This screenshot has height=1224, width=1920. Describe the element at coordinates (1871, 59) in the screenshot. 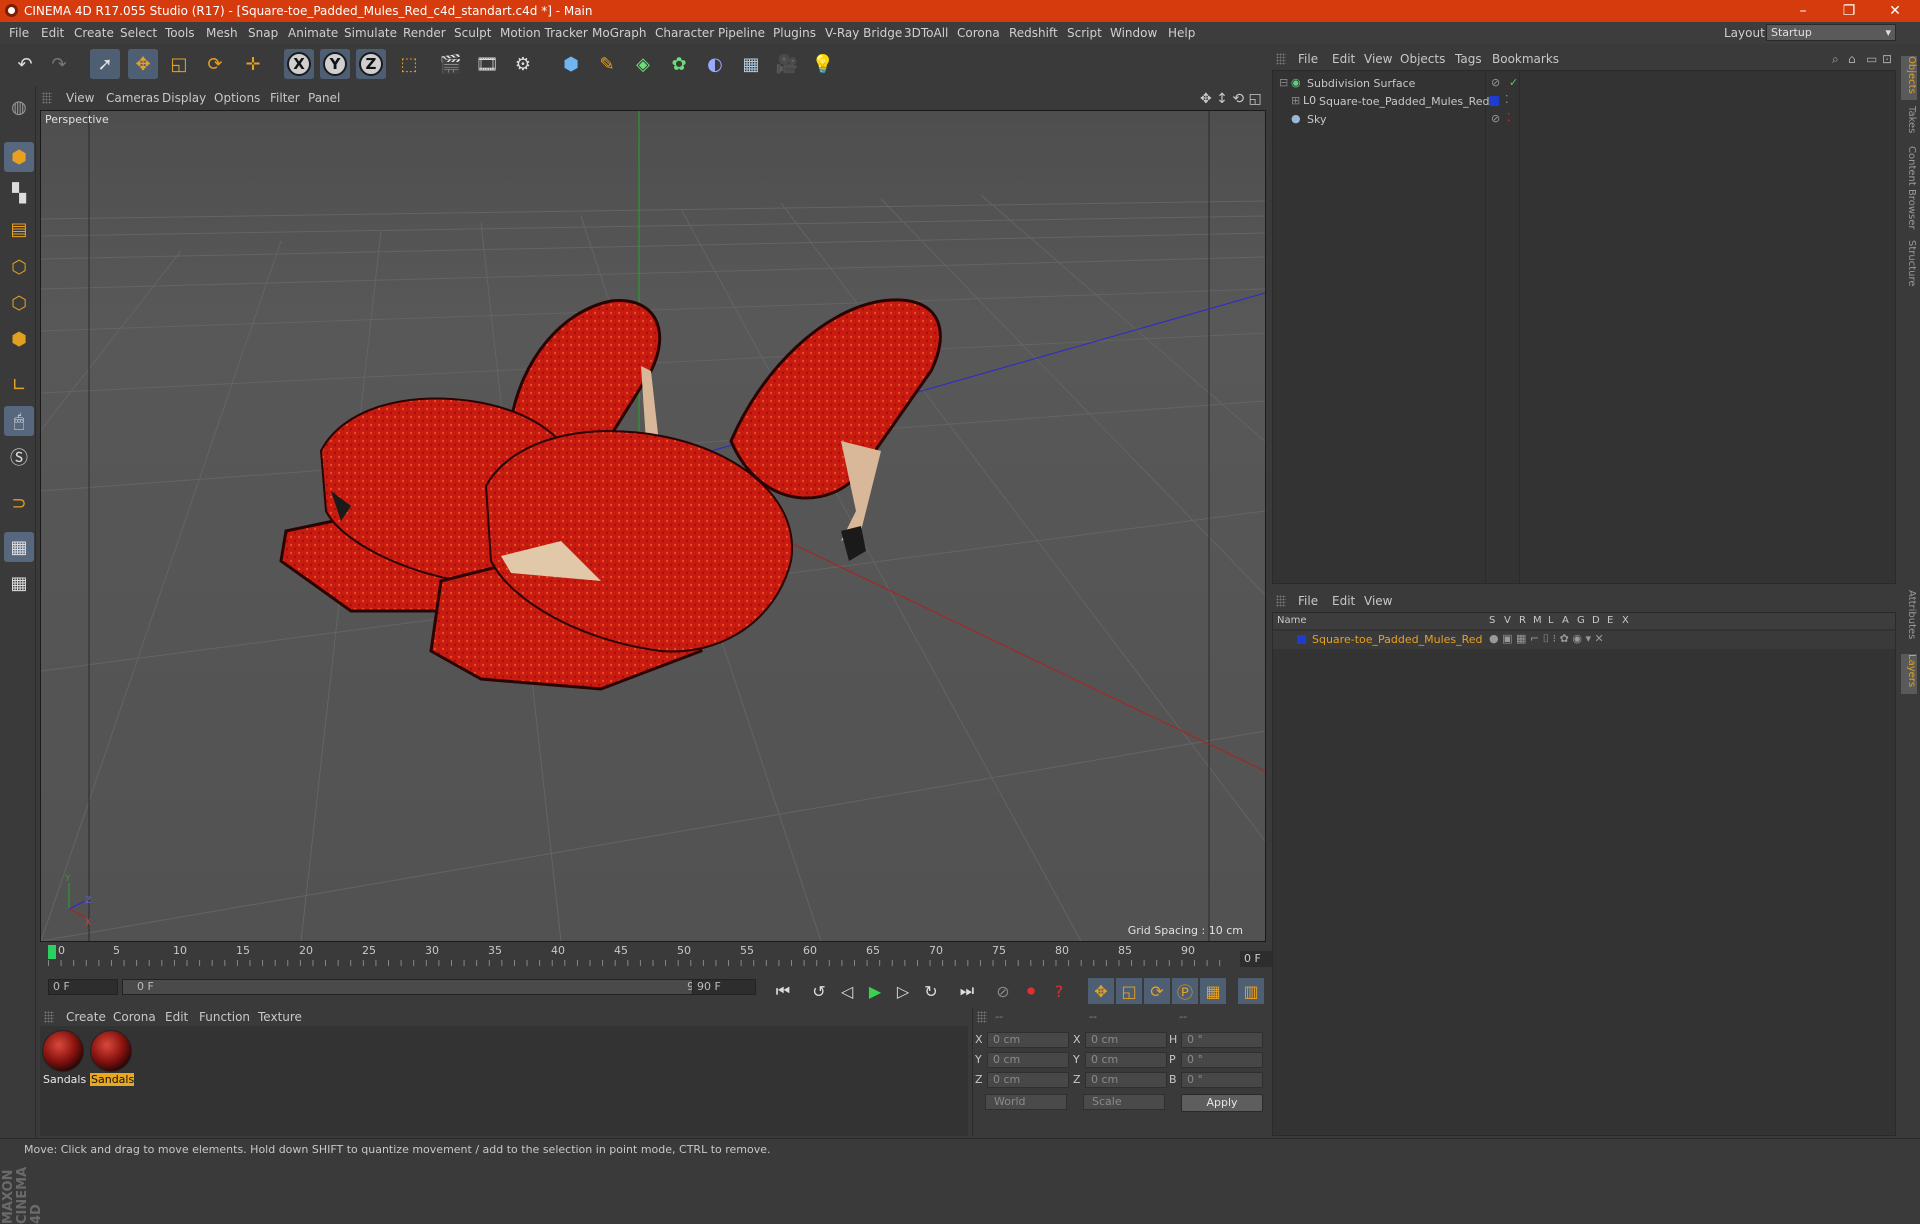

I see `new-window-icon: ▭` at that location.